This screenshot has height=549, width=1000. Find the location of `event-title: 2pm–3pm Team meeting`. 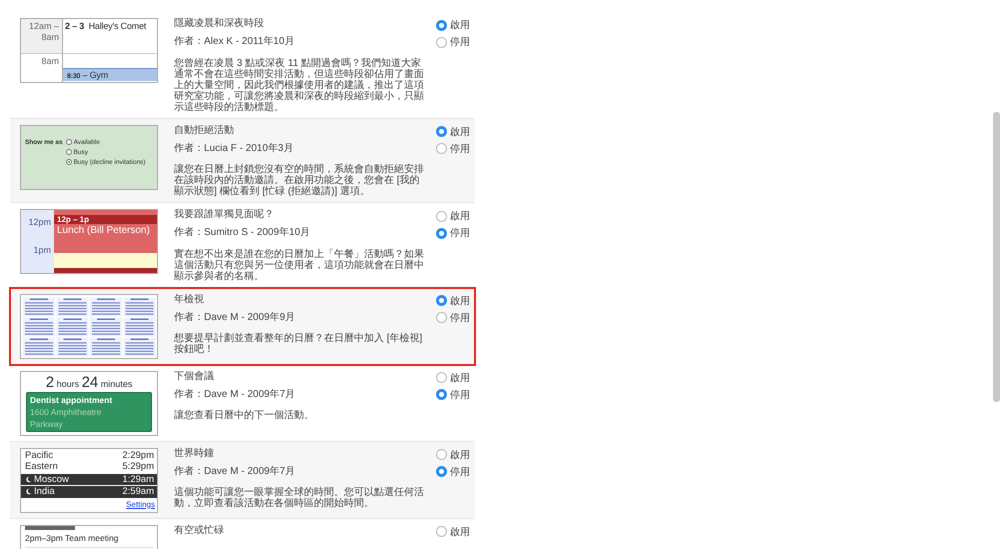

event-title: 2pm–3pm Team meeting is located at coordinates (71, 537).